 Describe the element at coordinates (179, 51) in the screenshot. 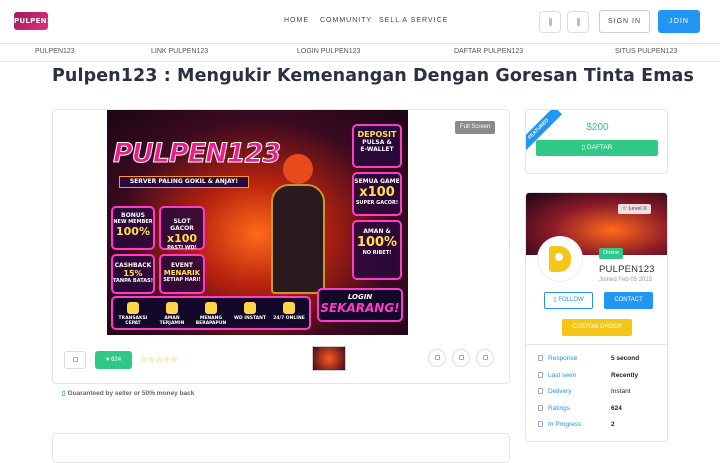

I see `subnav-link-pulpen123: LINK PULPEN123` at that location.